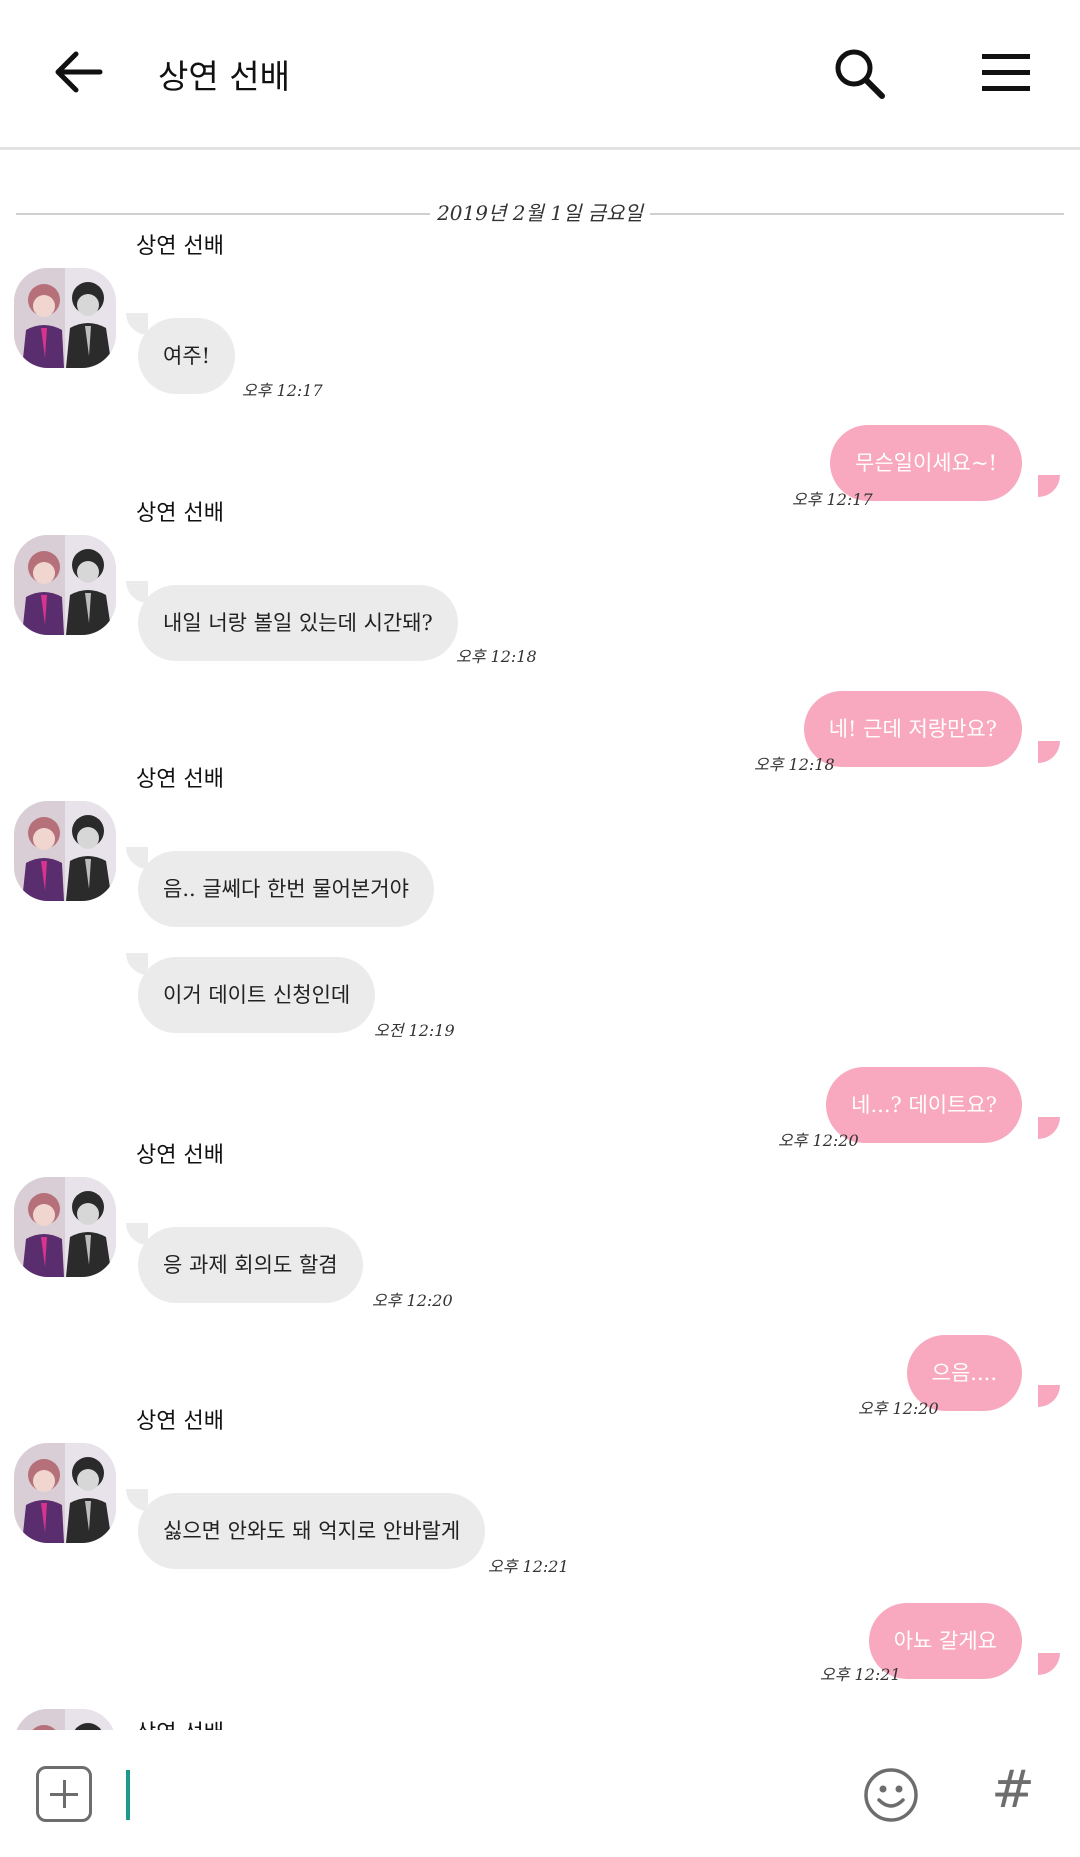 This screenshot has width=1080, height=1857. I want to click on chat-header: 상연 선배, so click(540, 75).